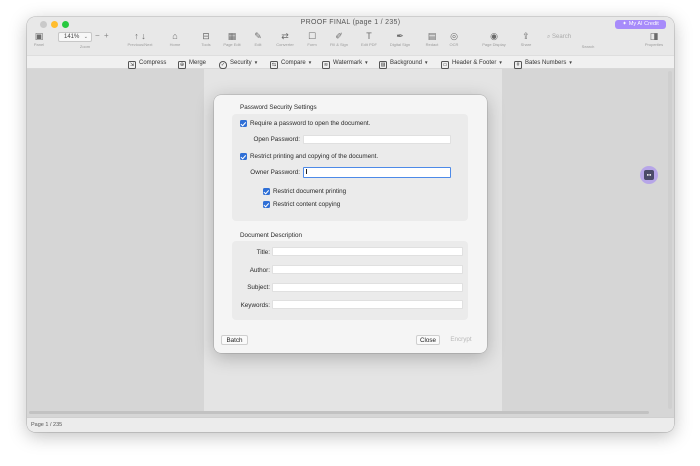 The width and height of the screenshot is (700, 466). What do you see at coordinates (258, 287) in the screenshot?
I see `subject-field-label: Subject:` at bounding box center [258, 287].